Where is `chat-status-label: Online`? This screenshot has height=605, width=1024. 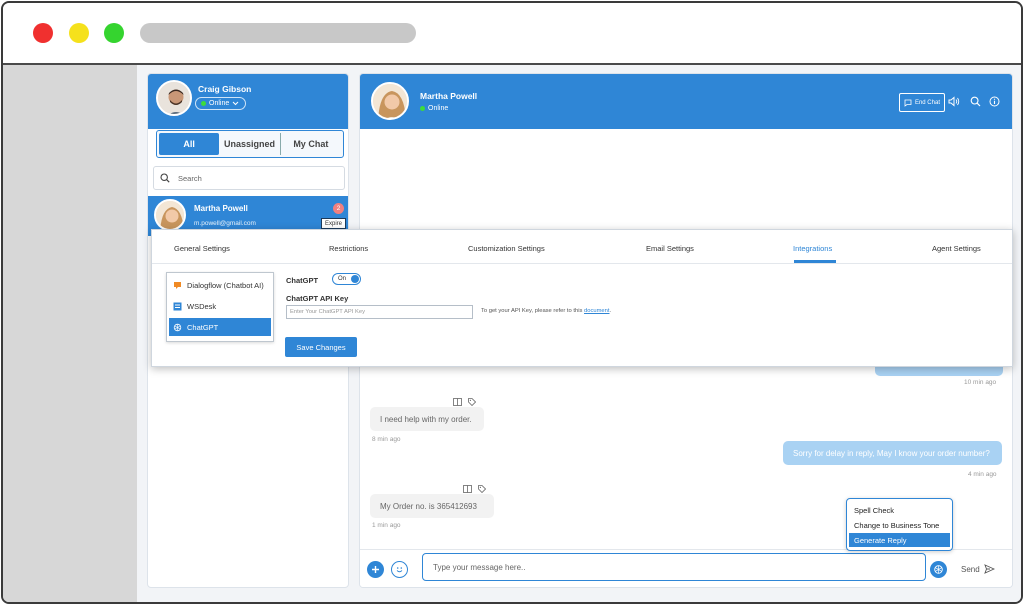
chat-status-label: Online is located at coordinates (438, 108).